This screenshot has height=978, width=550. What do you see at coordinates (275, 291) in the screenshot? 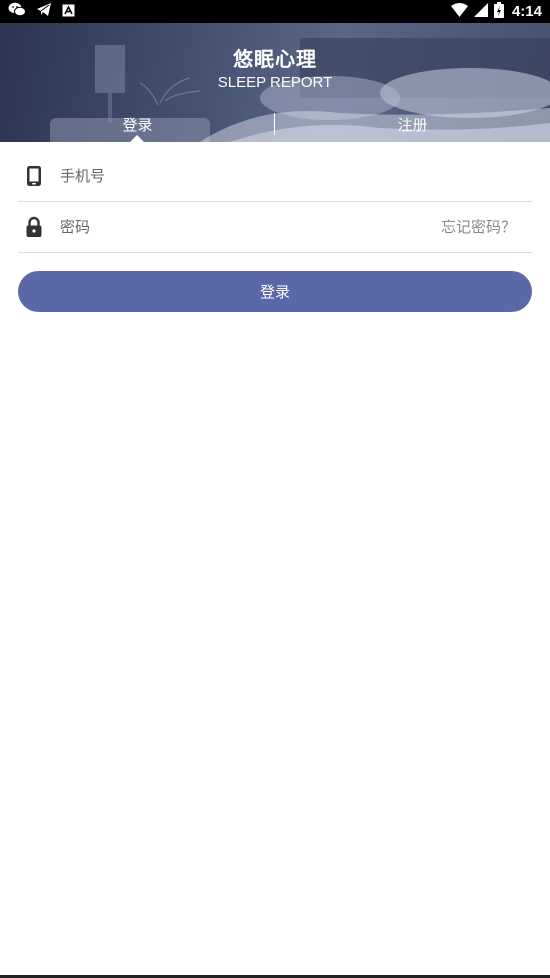
I see `login-button: 登录` at bounding box center [275, 291].